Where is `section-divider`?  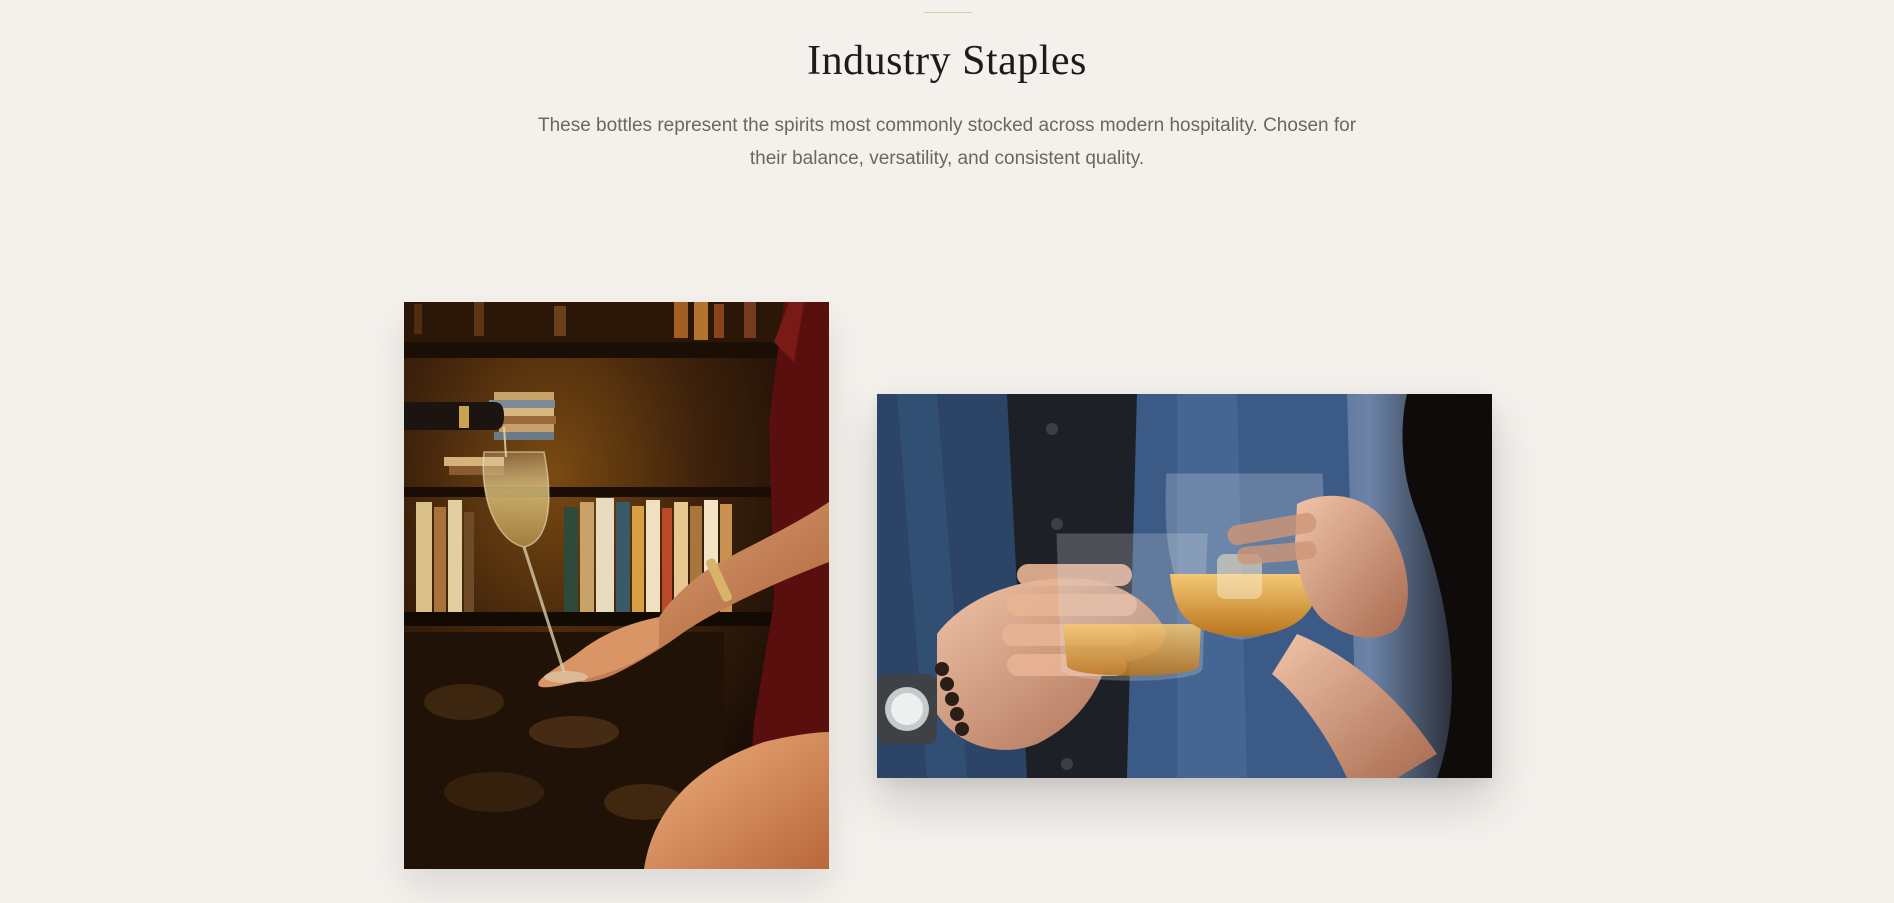 section-divider is located at coordinates (948, 12).